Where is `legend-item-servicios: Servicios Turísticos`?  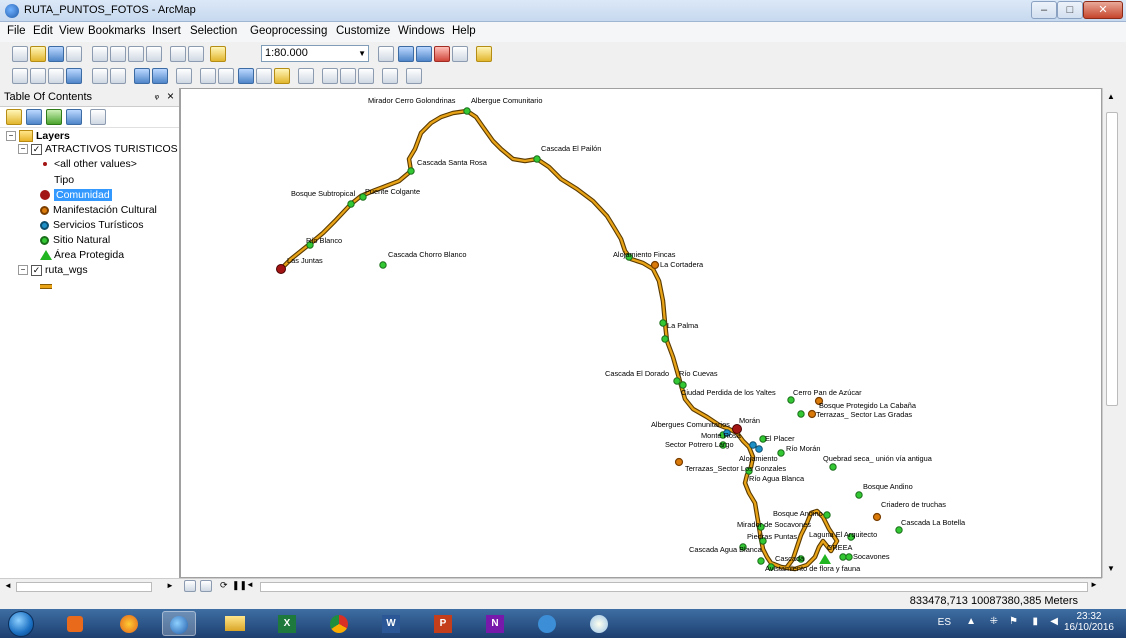
legend-item-servicios: Servicios Turísticos is located at coordinates (91, 225).